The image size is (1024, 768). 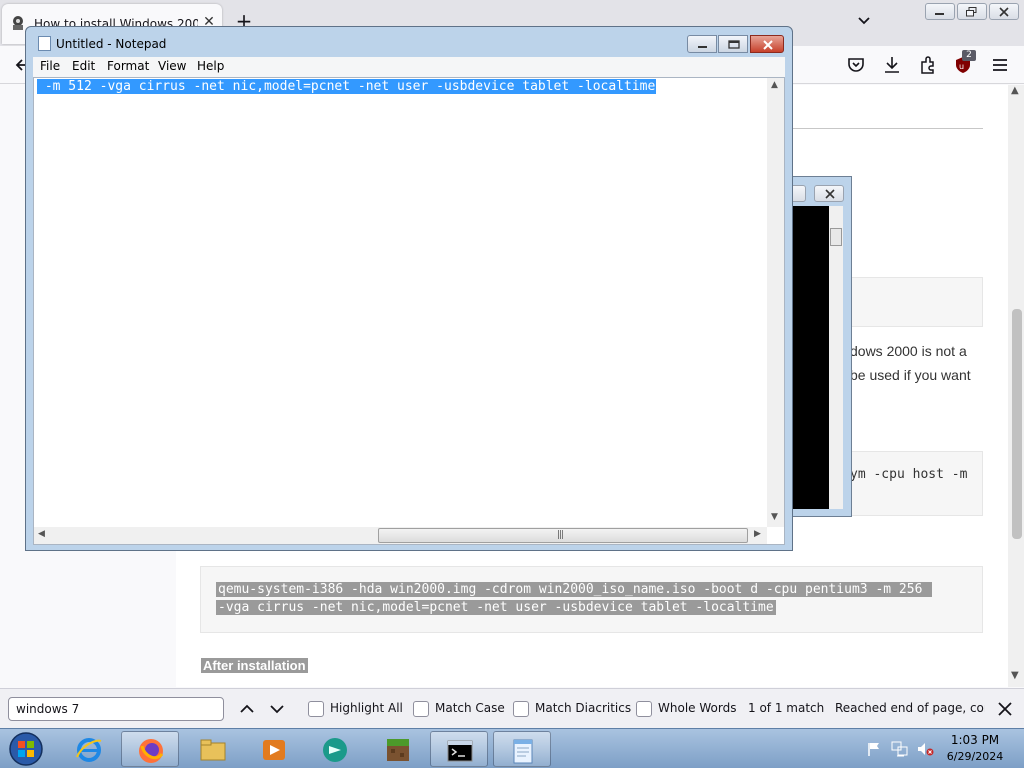 I want to click on find-wrap-notice: Reached end of page, continued from top, so click(x=910, y=708).